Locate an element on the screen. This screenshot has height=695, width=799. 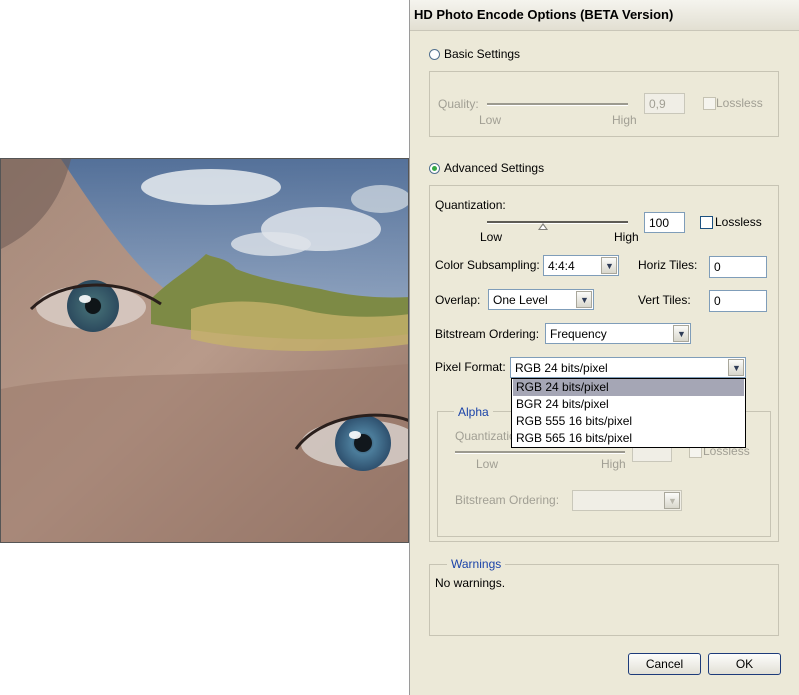
pixel-format-label: Pixel Format: is located at coordinates (470, 367).